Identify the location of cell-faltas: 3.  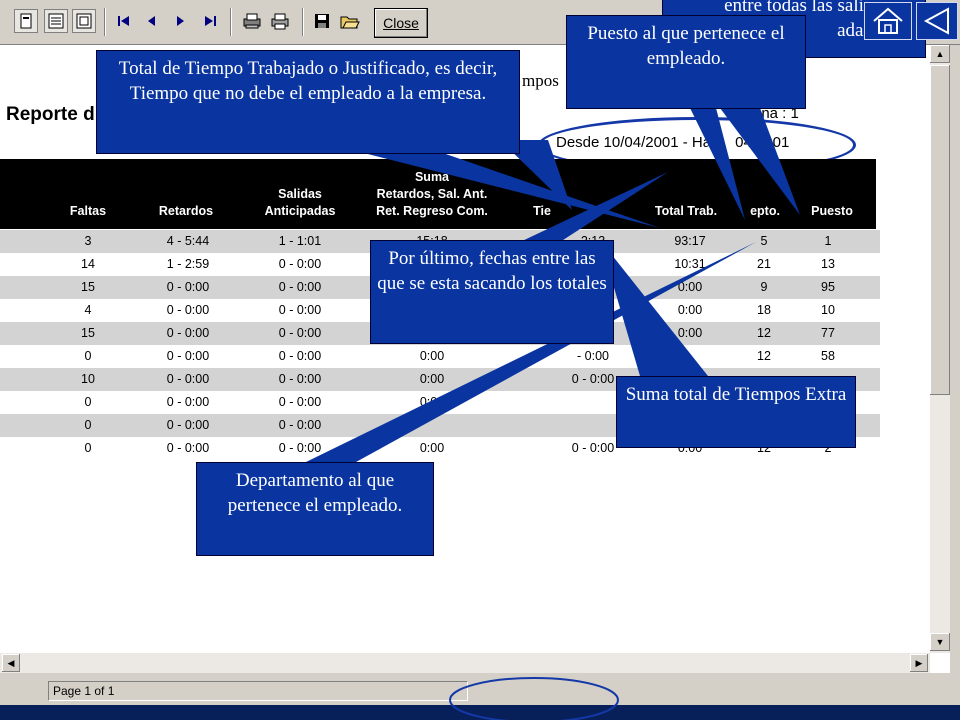
(88, 241).